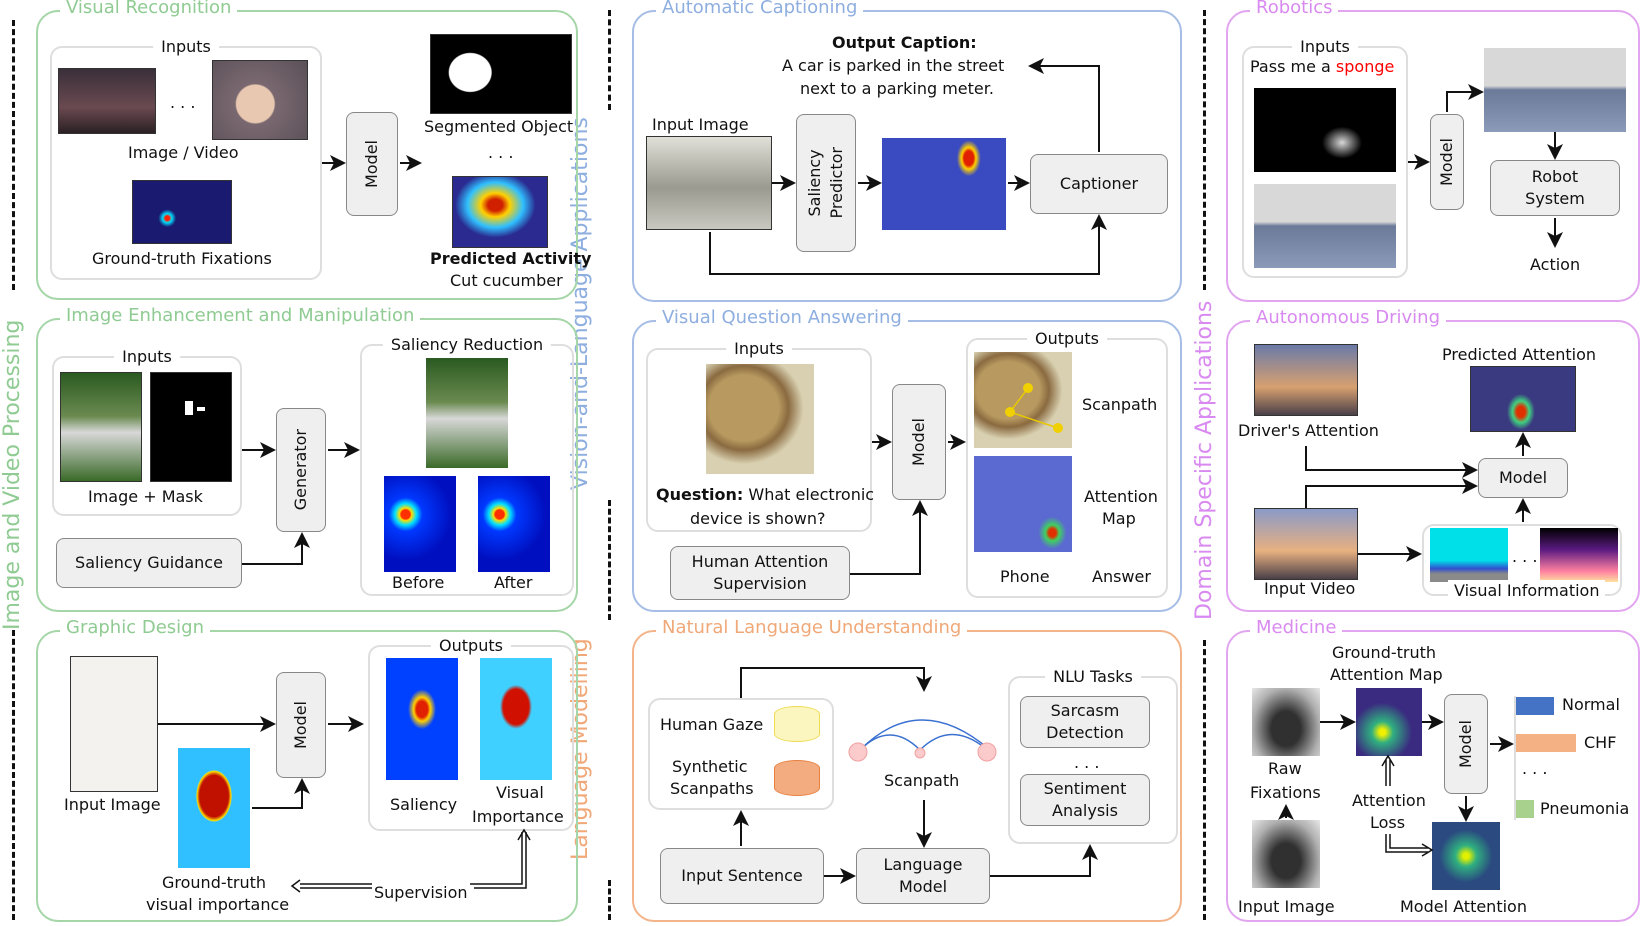 The height and width of the screenshot is (926, 1644). I want to click on mask-image, so click(191, 427).